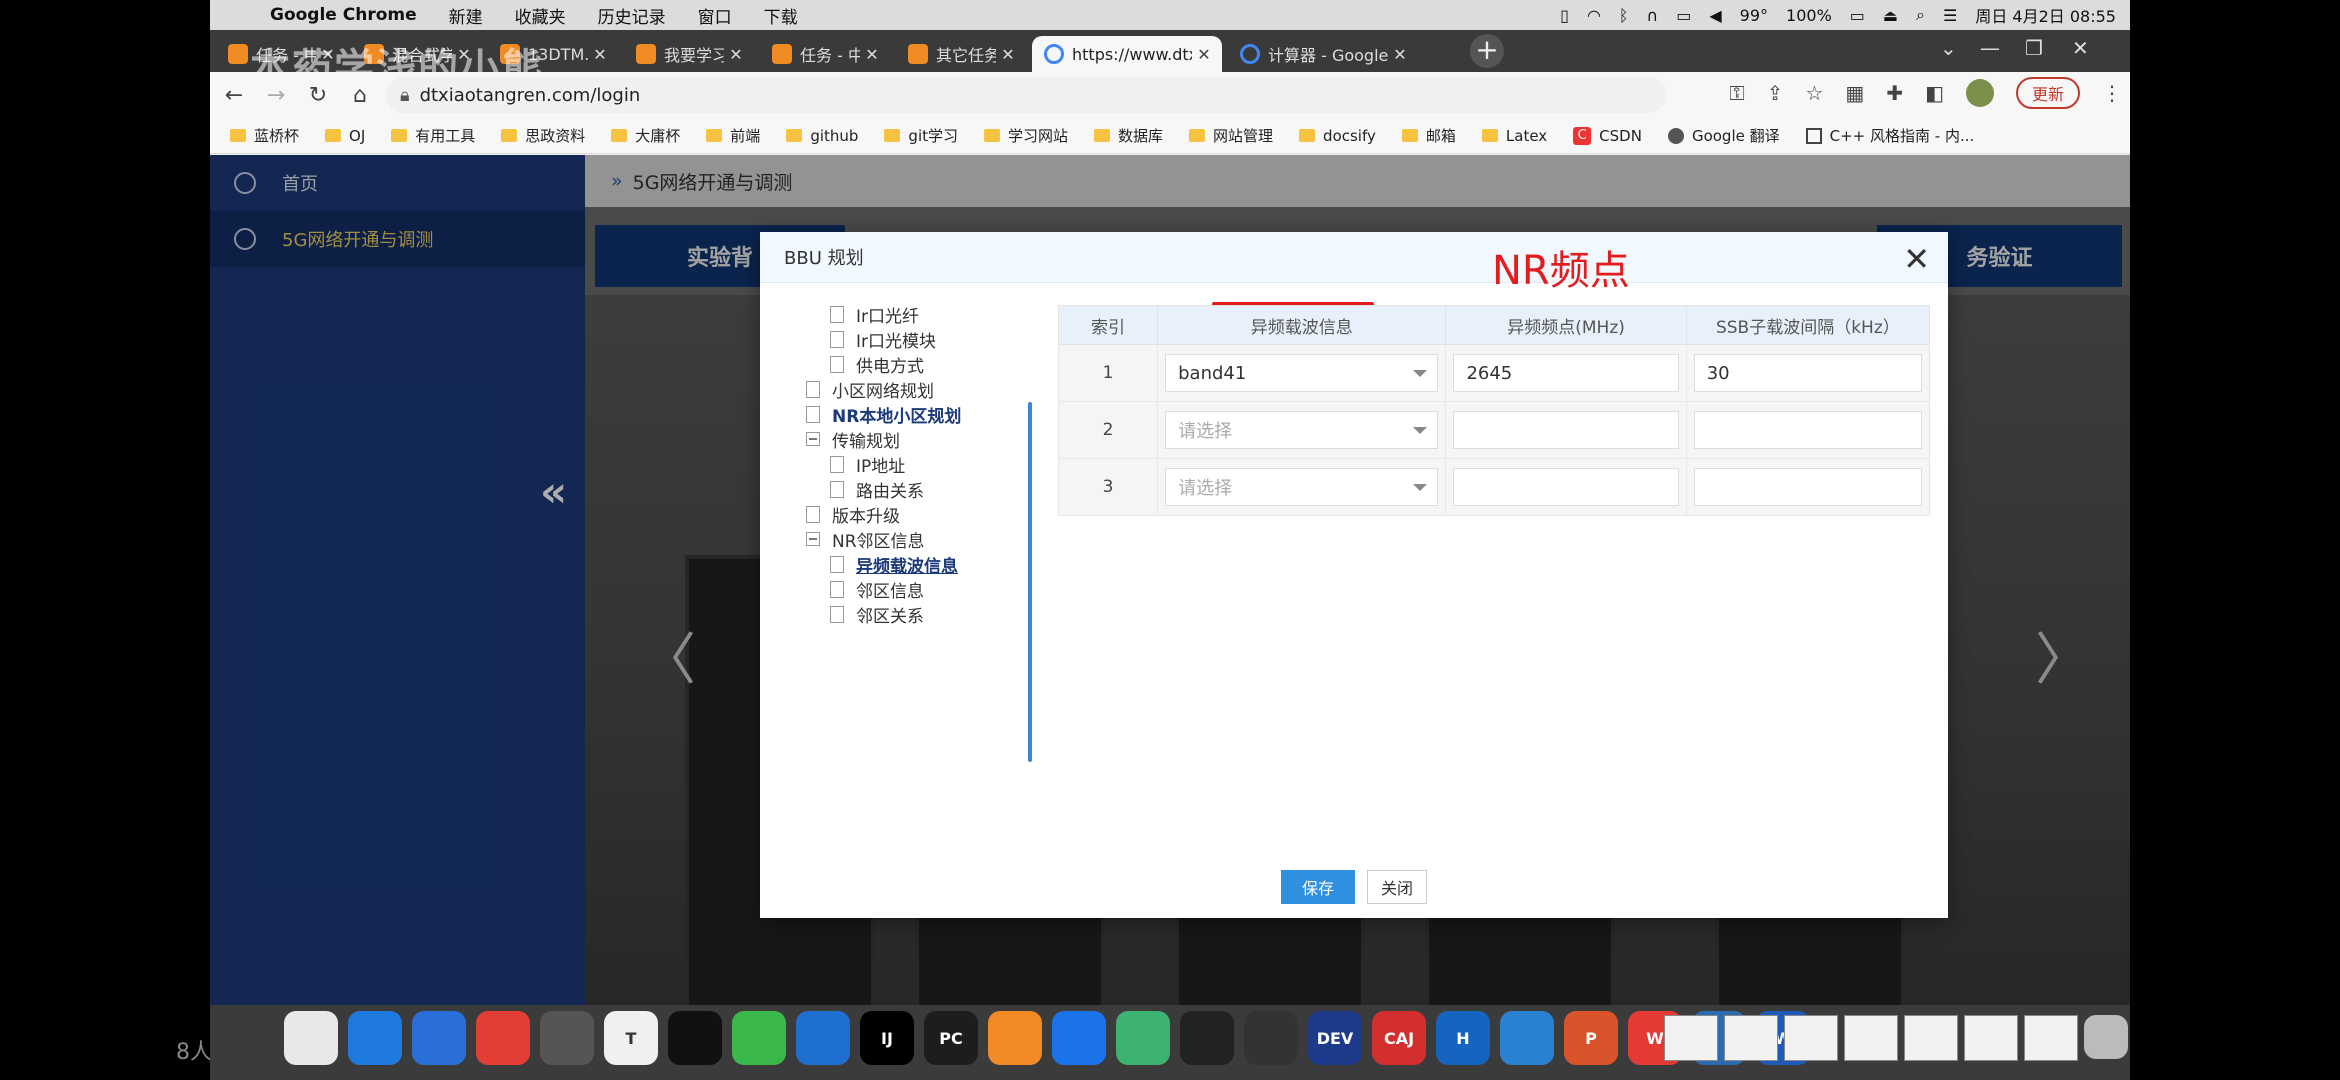 The height and width of the screenshot is (1080, 2340). Describe the element at coordinates (822, 136) in the screenshot. I see `bookmark-item: github` at that location.